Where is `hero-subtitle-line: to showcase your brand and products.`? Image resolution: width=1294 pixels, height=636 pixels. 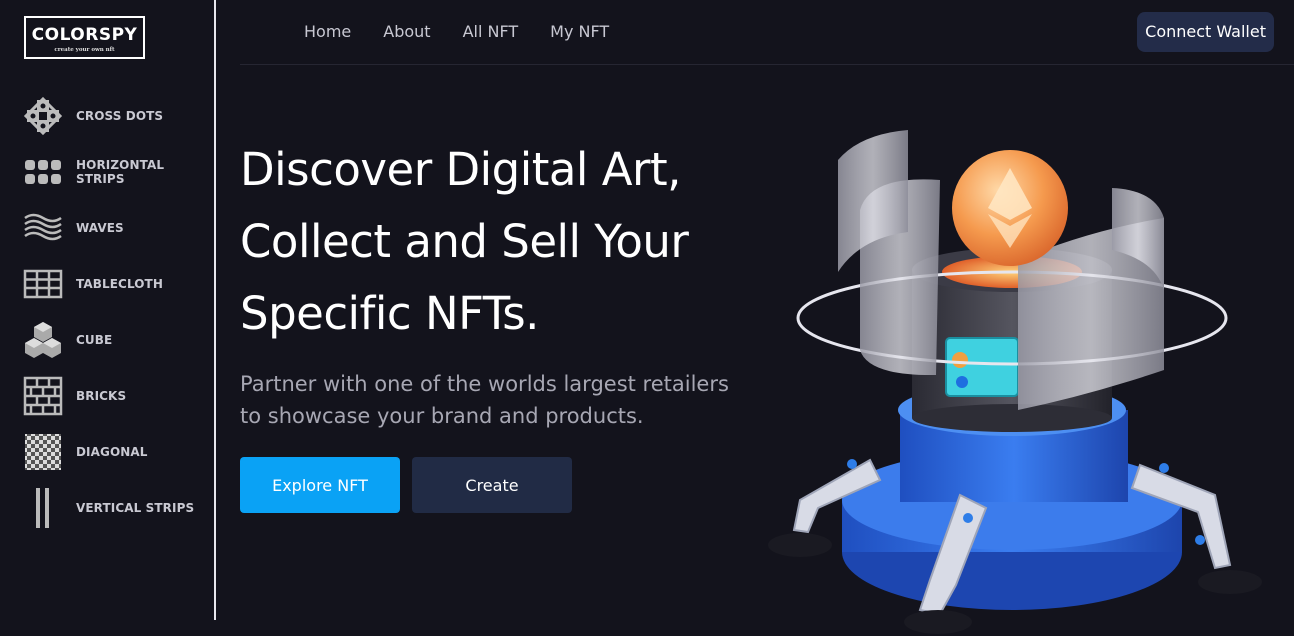 hero-subtitle-line: to showcase your brand and products. is located at coordinates (442, 416).